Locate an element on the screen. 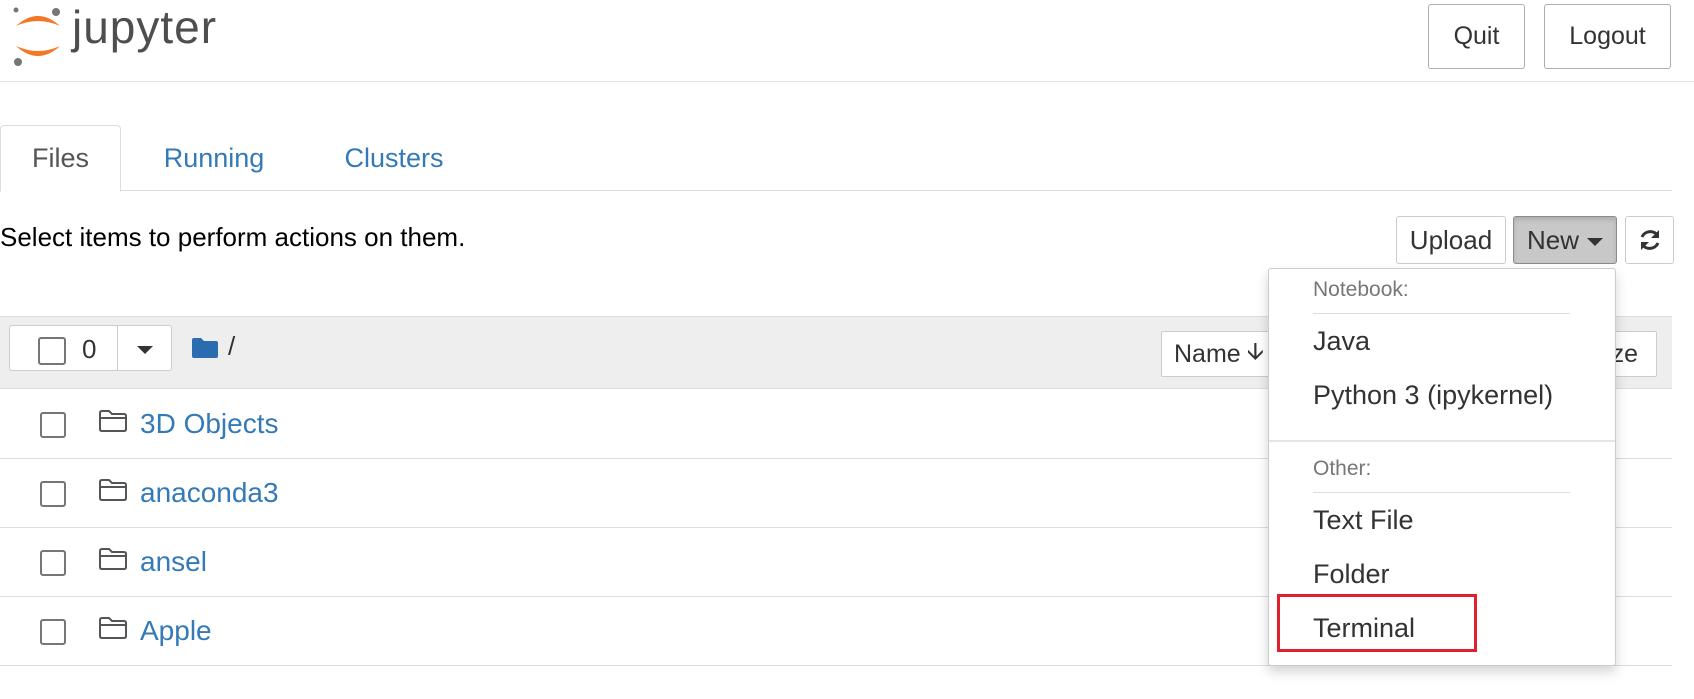  select-all-group: 0 is located at coordinates (90, 348).